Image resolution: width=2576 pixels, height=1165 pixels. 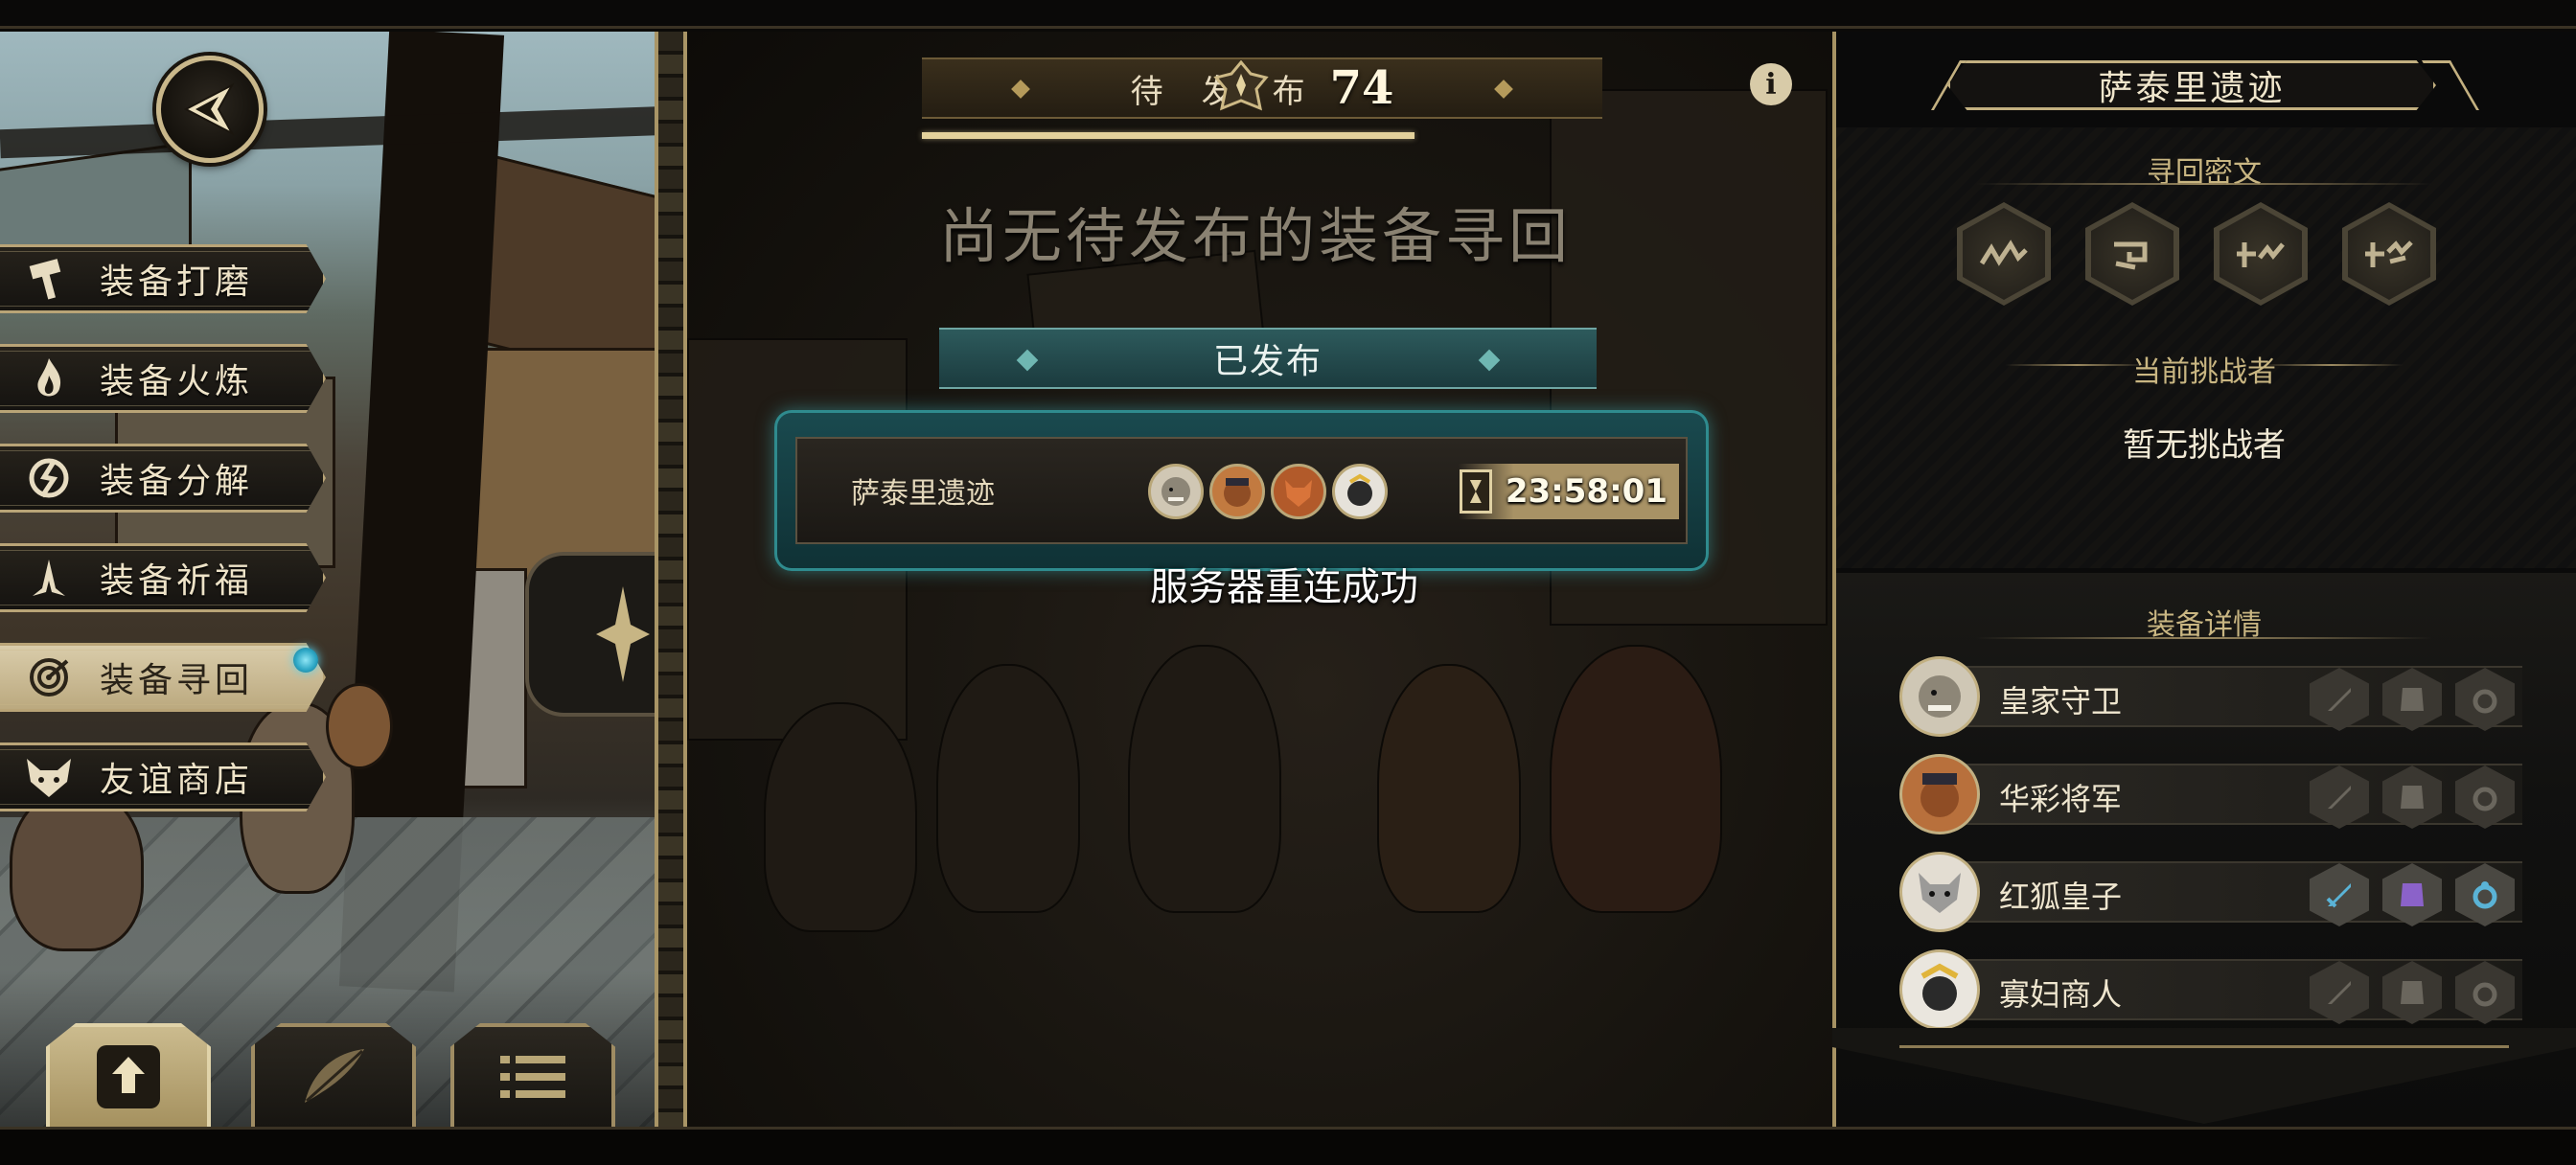 I want to click on challenger-value: 暂无挑战者, so click(x=2204, y=445).